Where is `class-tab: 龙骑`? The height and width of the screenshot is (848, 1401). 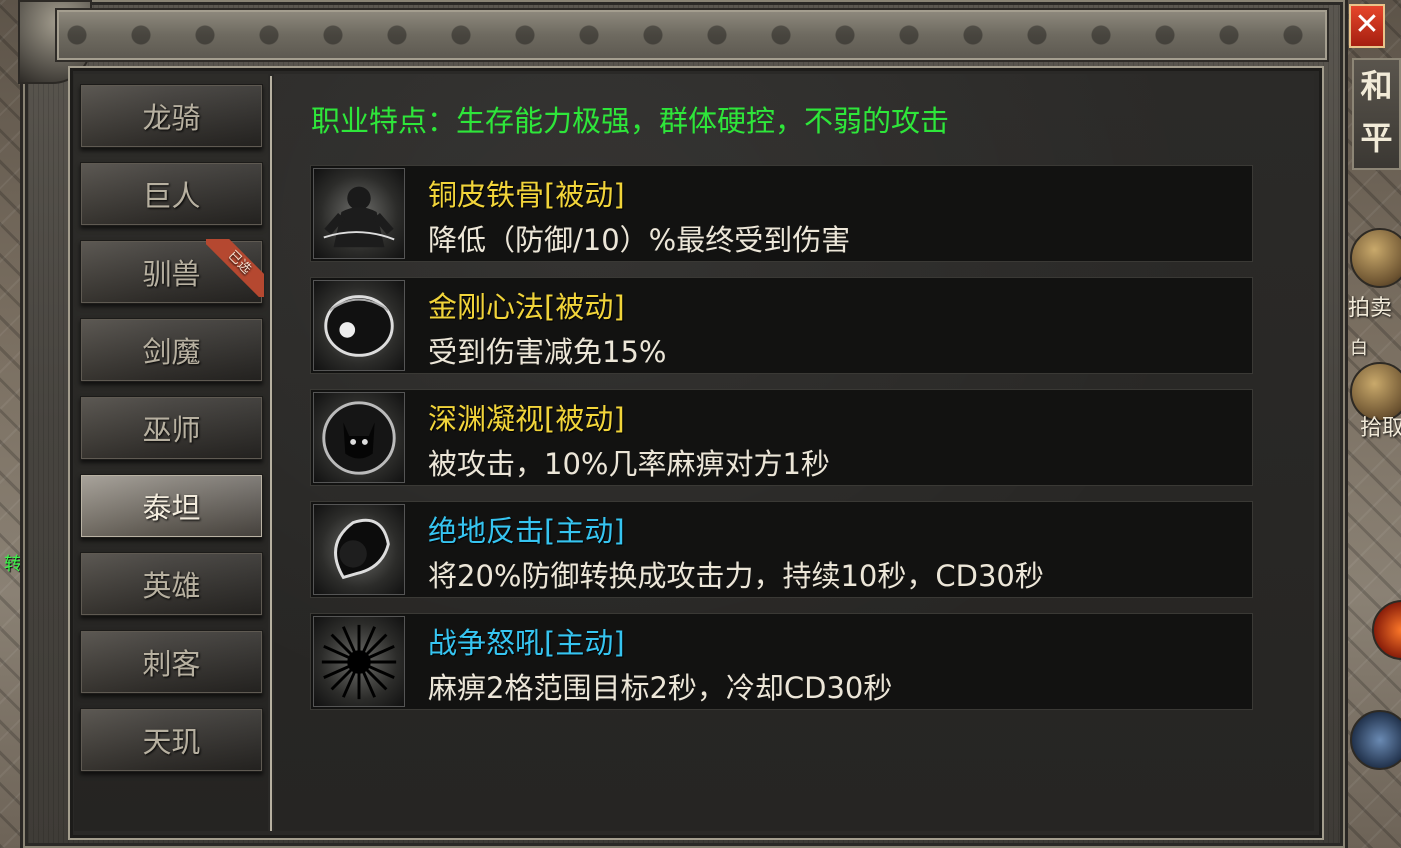
class-tab: 龙骑 is located at coordinates (171, 116).